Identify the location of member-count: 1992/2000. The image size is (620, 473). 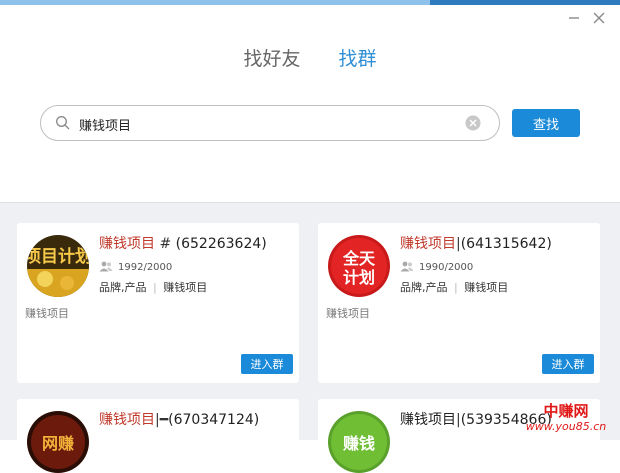
(135, 267).